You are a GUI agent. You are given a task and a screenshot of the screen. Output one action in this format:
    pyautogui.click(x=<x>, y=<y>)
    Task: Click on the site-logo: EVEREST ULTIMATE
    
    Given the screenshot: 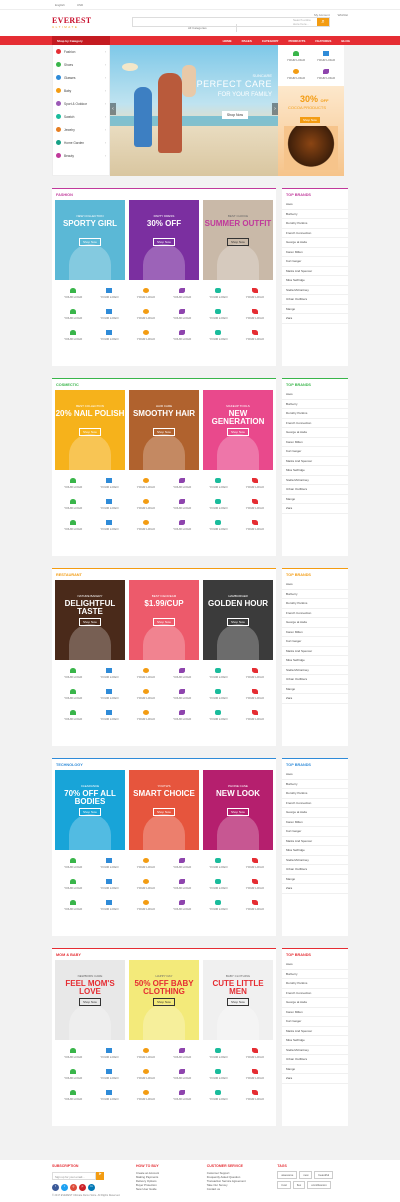 What is the action you would take?
    pyautogui.click(x=77, y=23)
    